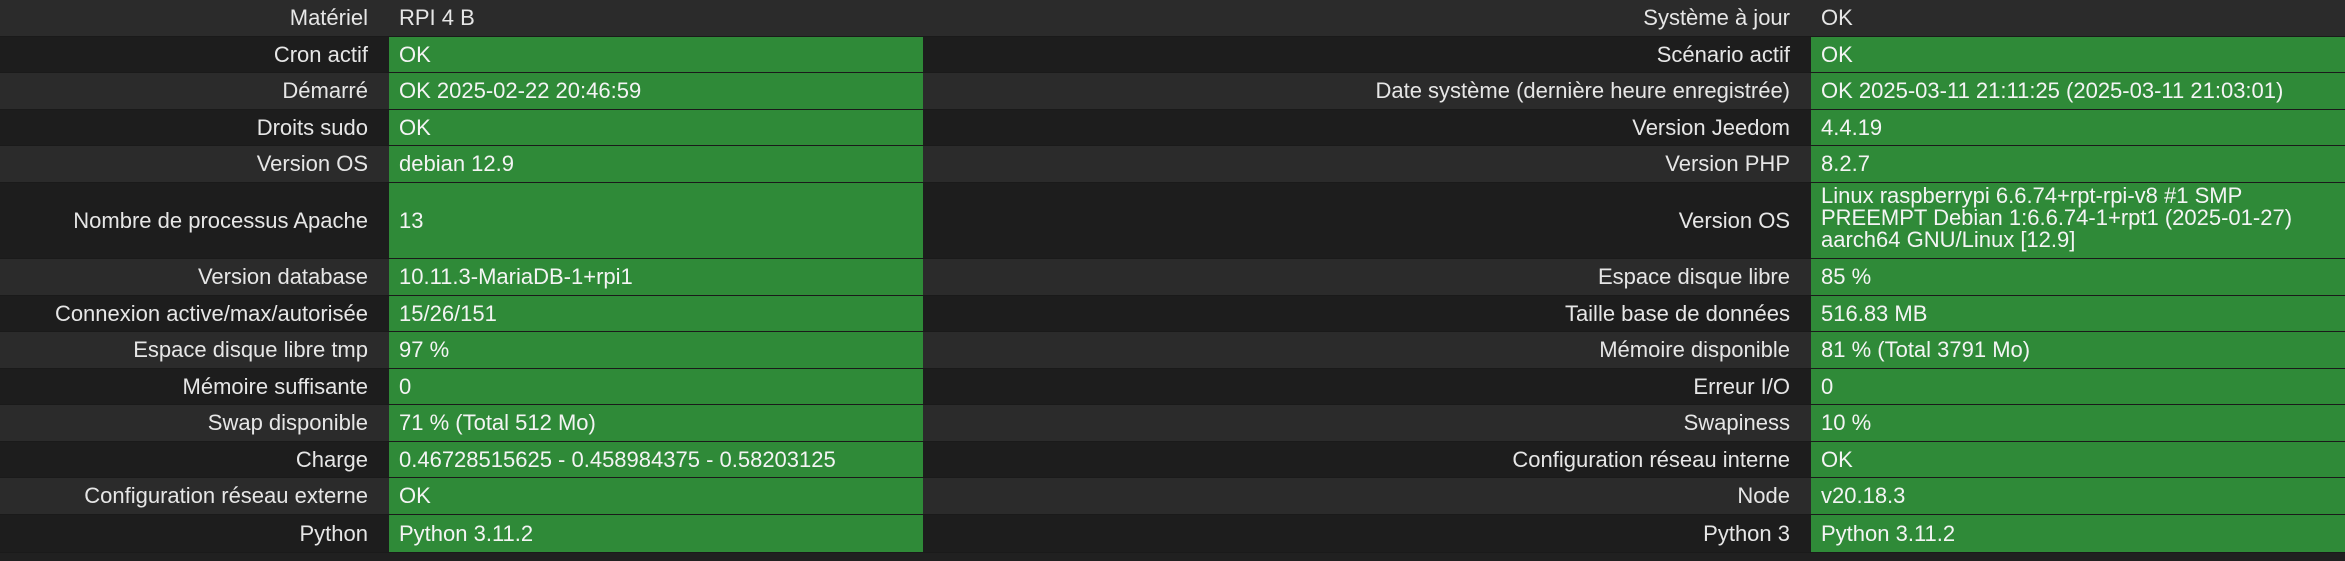 The width and height of the screenshot is (2345, 561). What do you see at coordinates (2078, 423) in the screenshot?
I see `value-swapiness: 10 %` at bounding box center [2078, 423].